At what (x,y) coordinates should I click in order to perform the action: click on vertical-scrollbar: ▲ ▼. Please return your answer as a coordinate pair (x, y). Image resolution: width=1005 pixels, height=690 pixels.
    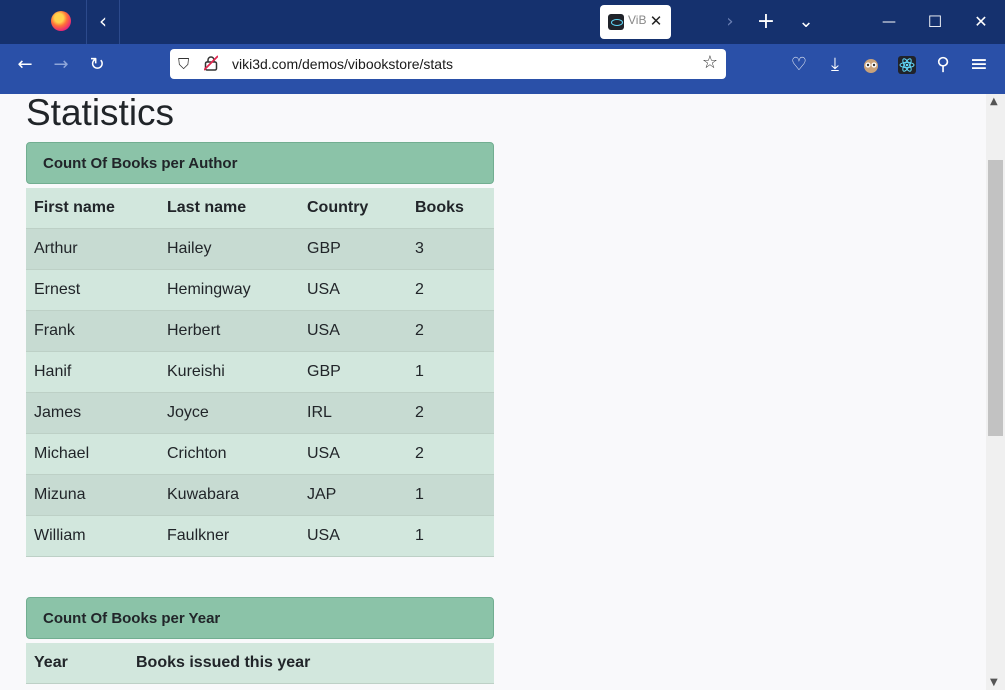
    Looking at the image, I should click on (995, 392).